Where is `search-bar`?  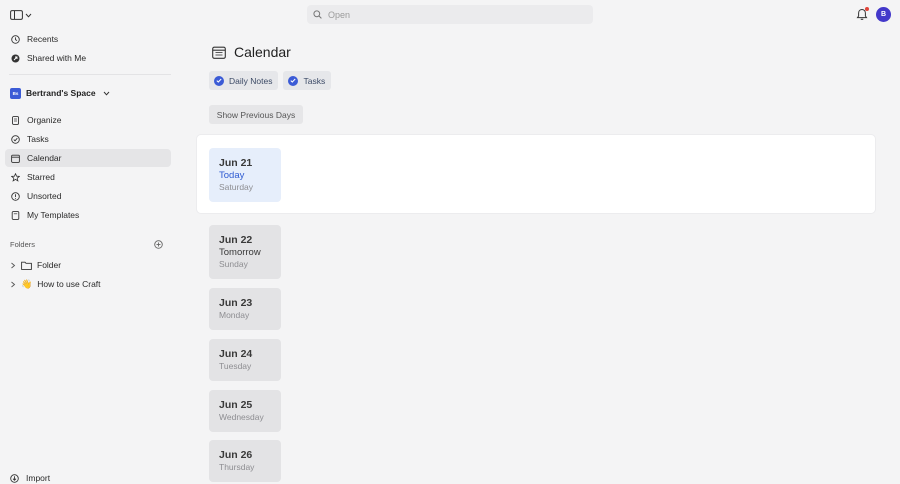
search-bar is located at coordinates (450, 14).